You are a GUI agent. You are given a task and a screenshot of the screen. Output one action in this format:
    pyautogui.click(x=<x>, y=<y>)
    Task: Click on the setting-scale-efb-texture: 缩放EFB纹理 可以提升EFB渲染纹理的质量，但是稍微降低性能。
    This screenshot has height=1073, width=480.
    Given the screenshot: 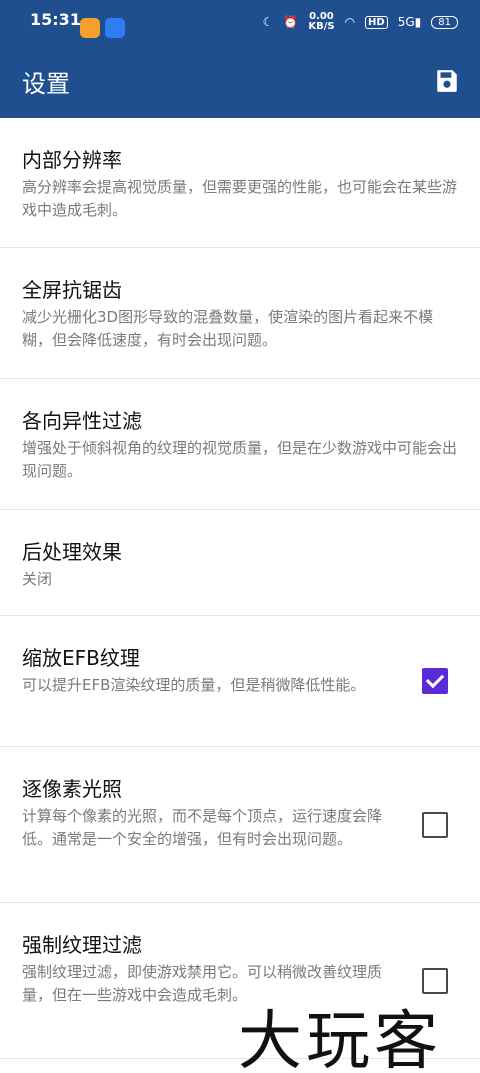 What is the action you would take?
    pyautogui.click(x=240, y=681)
    